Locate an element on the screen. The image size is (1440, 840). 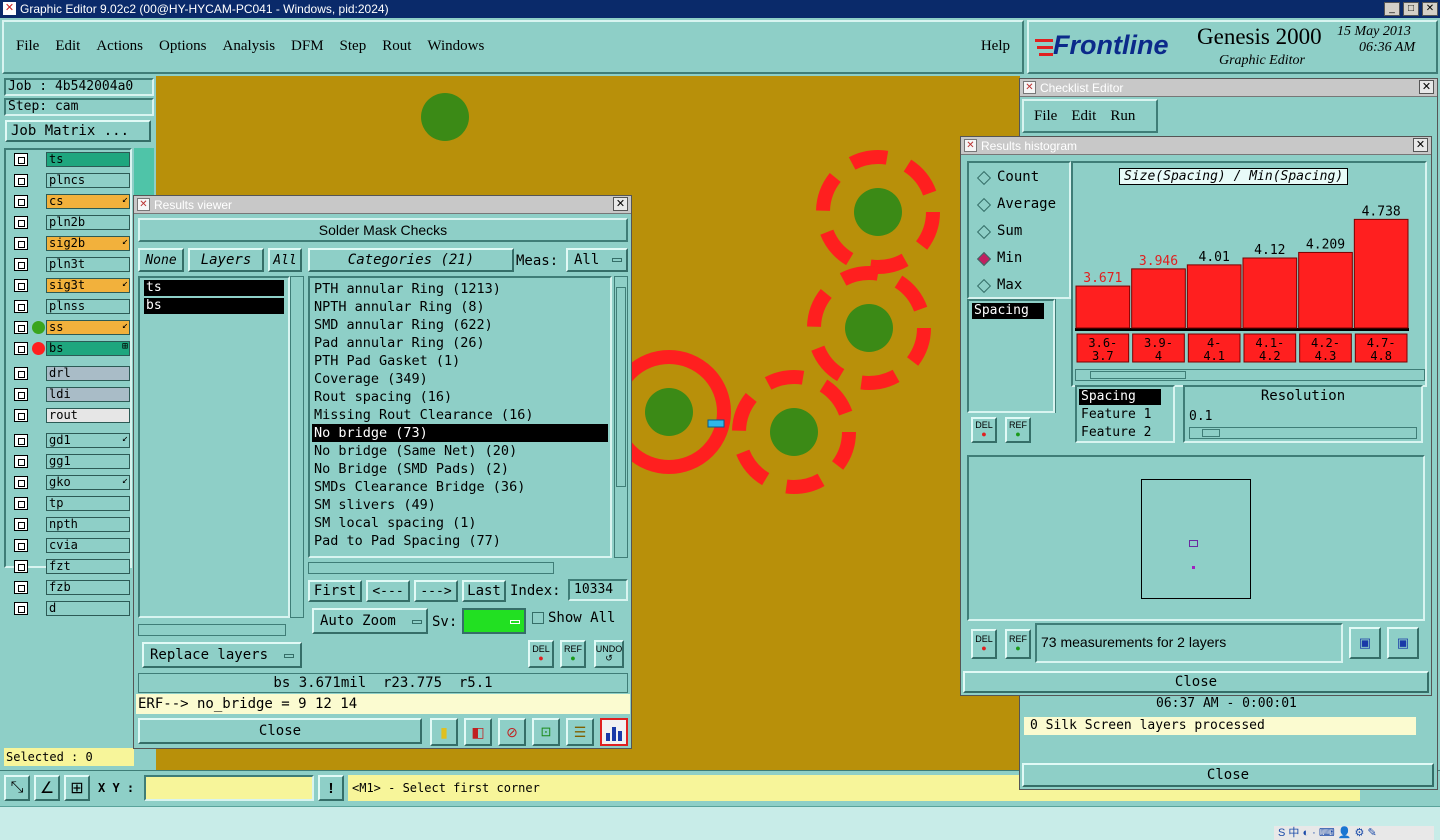
attribute-item: Spacing is located at coordinates (1120, 397).